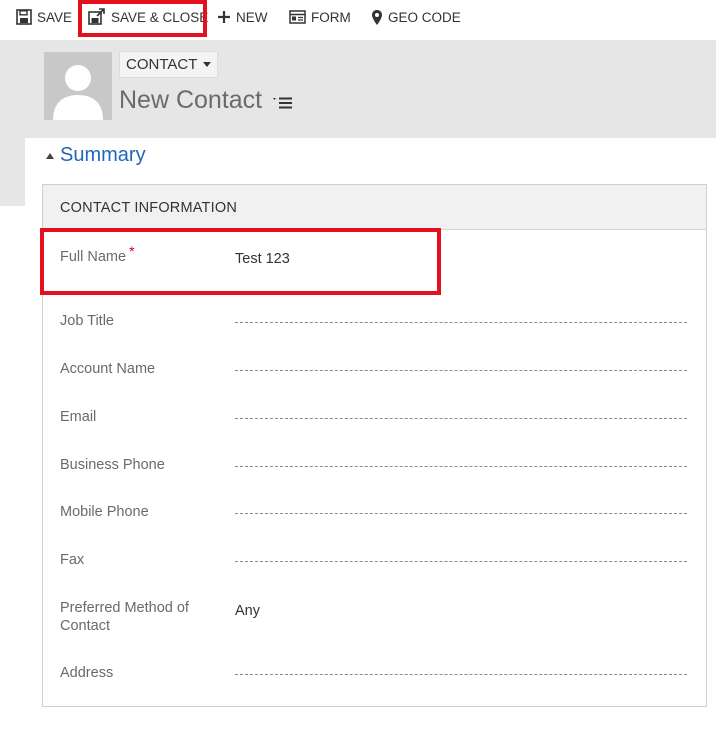  Describe the element at coordinates (424, 17) in the screenshot. I see `geo-code-label: GEO CODE` at that location.